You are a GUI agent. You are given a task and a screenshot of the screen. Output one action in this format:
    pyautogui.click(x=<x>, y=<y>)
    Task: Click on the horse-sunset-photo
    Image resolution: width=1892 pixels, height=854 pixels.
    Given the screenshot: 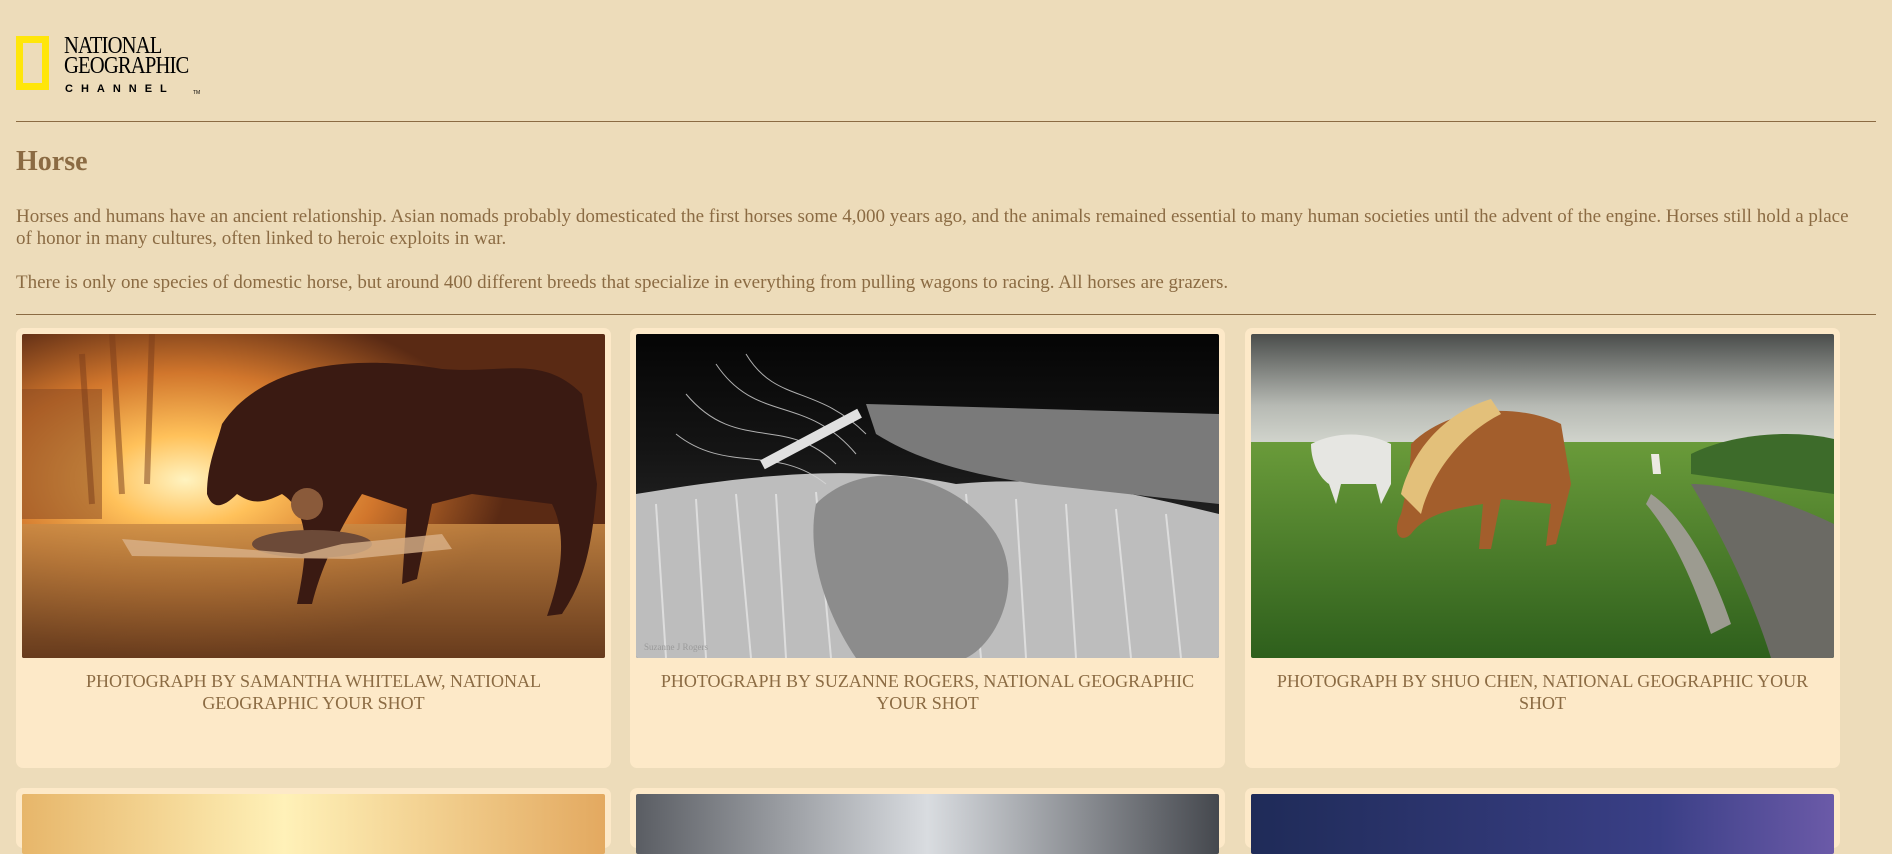 What is the action you would take?
    pyautogui.click(x=313, y=496)
    